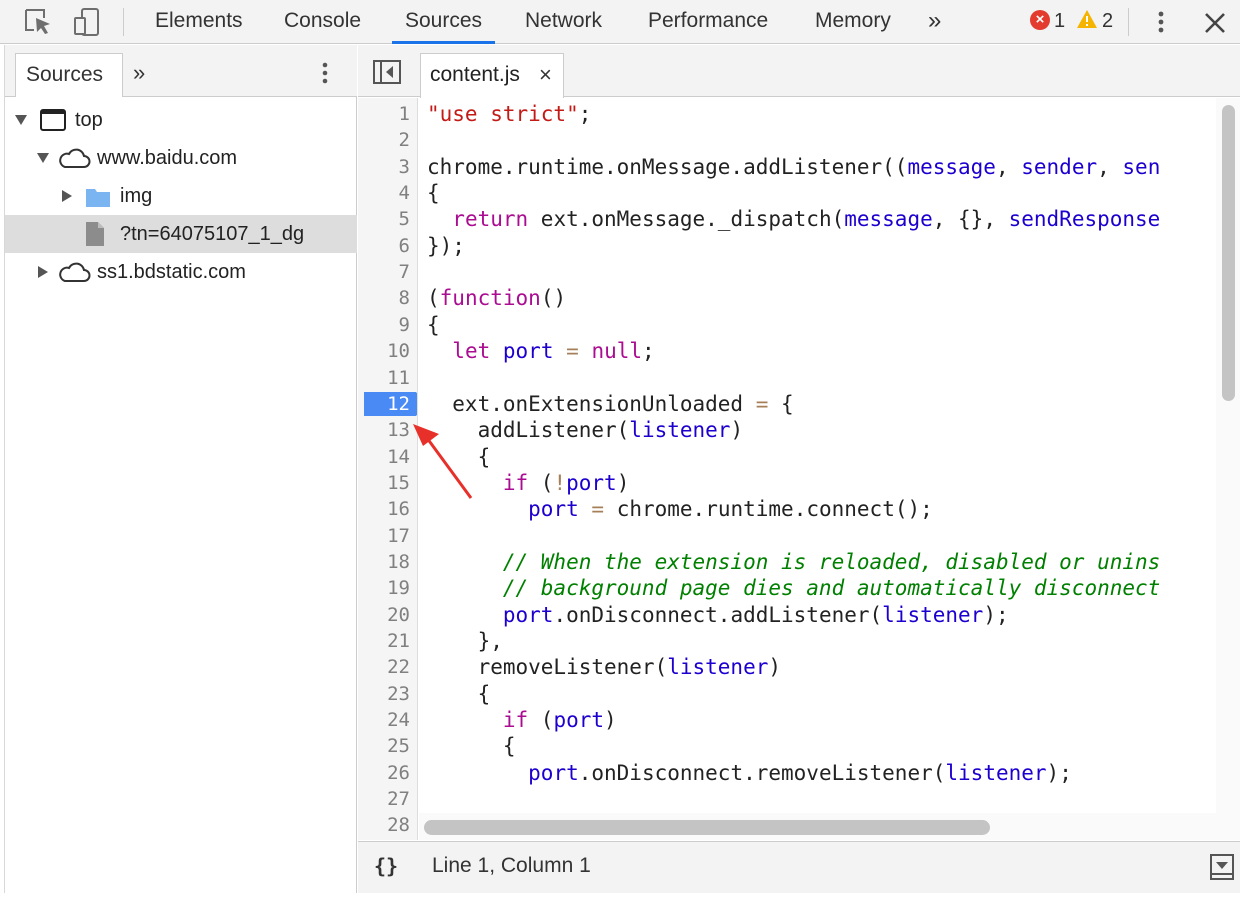  I want to click on tree-item-file: ?tn=64075107_1_dg, so click(181, 234).